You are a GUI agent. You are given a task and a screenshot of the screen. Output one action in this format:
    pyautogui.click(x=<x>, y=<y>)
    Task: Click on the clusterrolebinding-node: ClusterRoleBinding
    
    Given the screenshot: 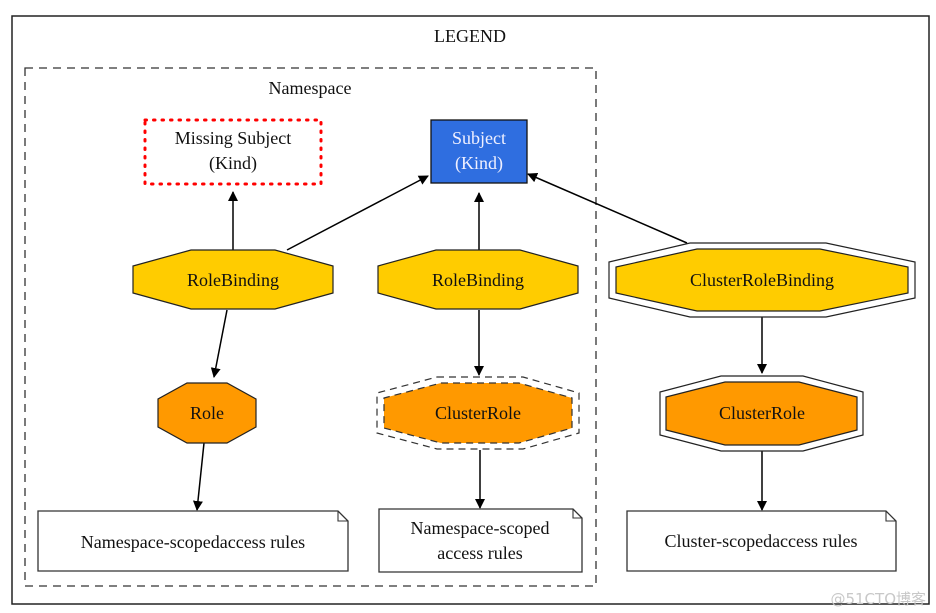 What is the action you would take?
    pyautogui.click(x=762, y=280)
    